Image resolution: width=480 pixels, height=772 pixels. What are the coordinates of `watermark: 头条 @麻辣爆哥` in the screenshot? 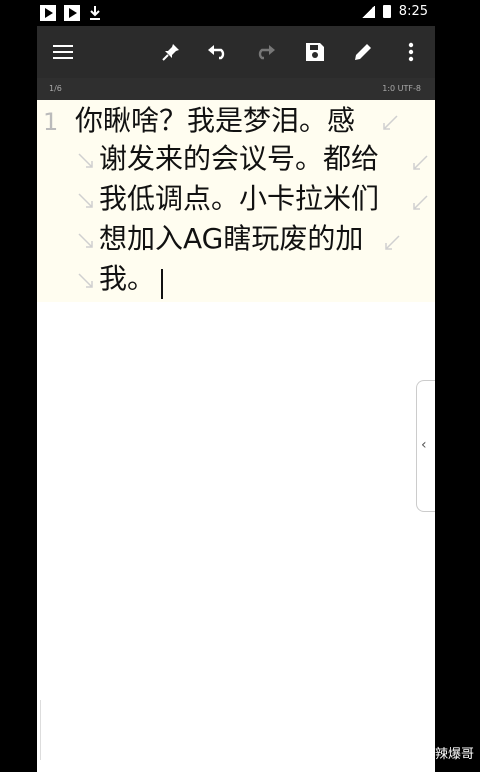 It's located at (426, 754).